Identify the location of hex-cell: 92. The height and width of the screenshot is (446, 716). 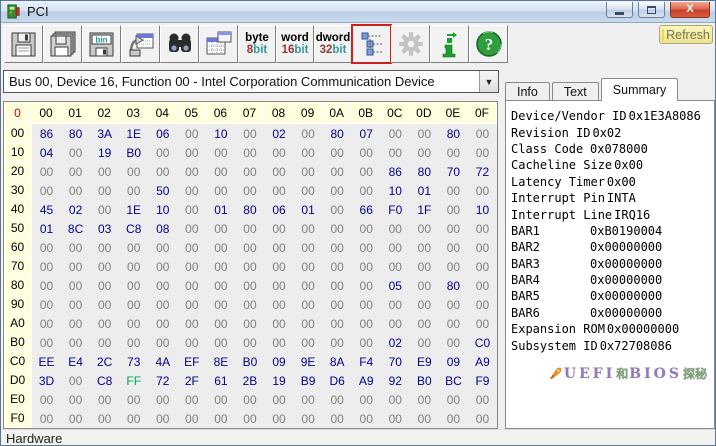
(395, 380).